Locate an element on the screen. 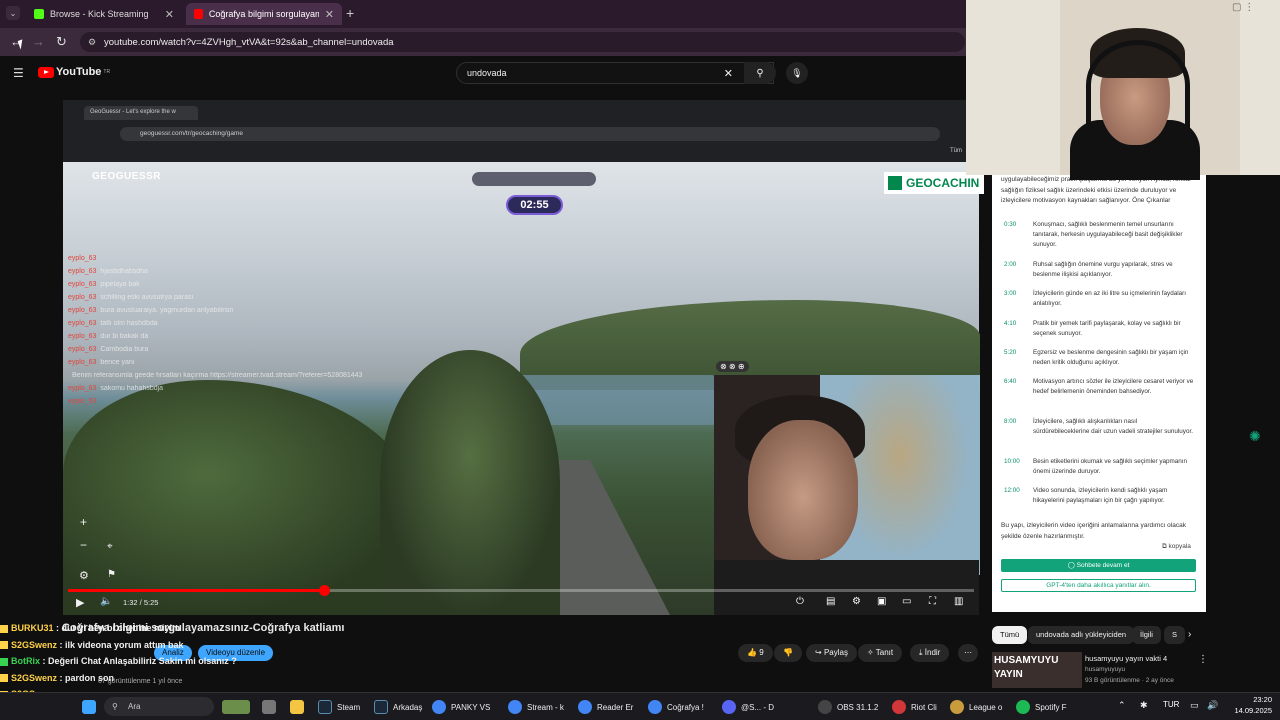 Image resolution: width=1280 pixels, height=720 pixels. taskbar-app: PANKY VS is located at coordinates (461, 707).